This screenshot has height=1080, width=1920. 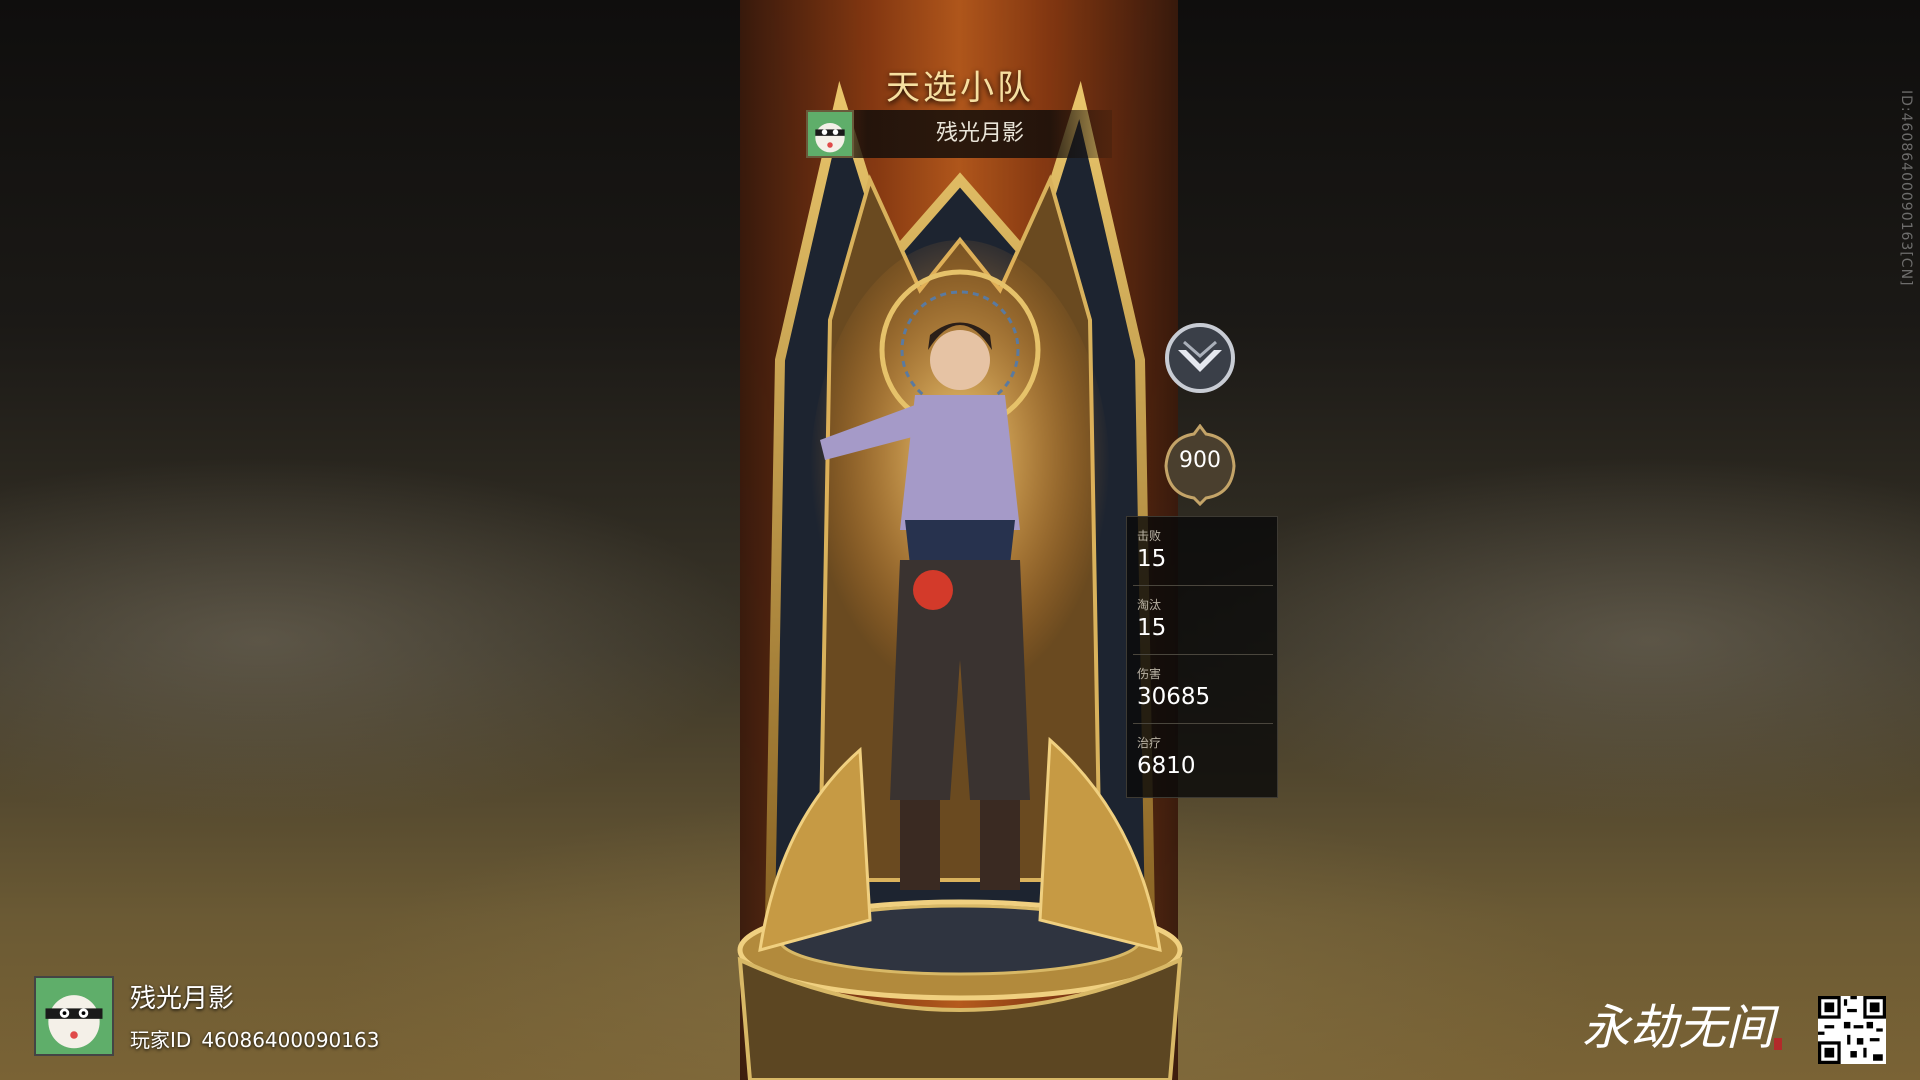 What do you see at coordinates (1166, 766) in the screenshot?
I see `stat-value: 6810` at bounding box center [1166, 766].